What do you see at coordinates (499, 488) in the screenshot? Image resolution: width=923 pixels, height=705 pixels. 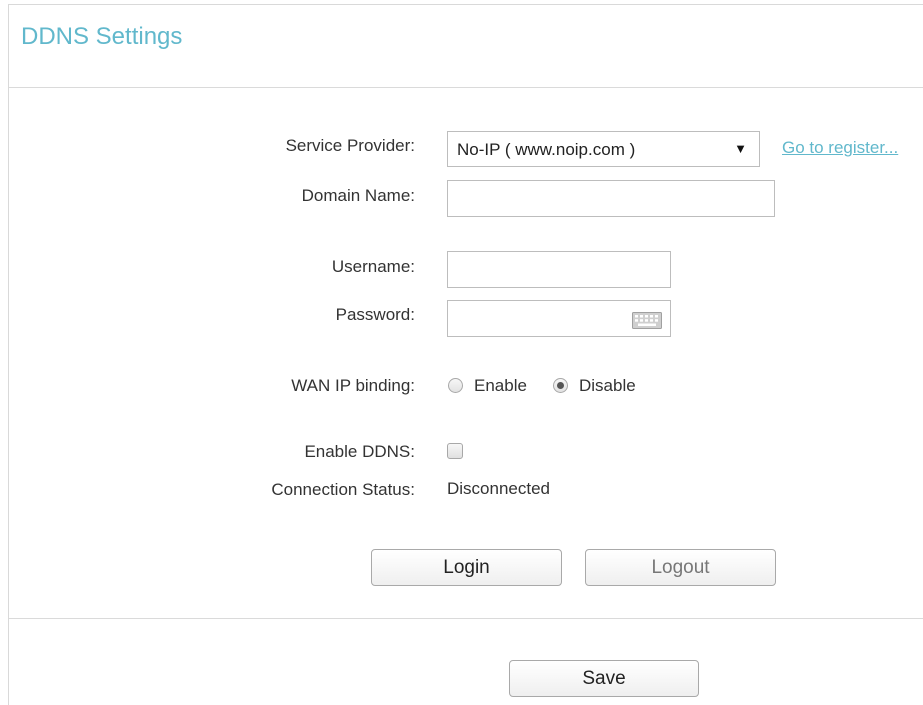 I see `connection-status-value: Disconnected` at bounding box center [499, 488].